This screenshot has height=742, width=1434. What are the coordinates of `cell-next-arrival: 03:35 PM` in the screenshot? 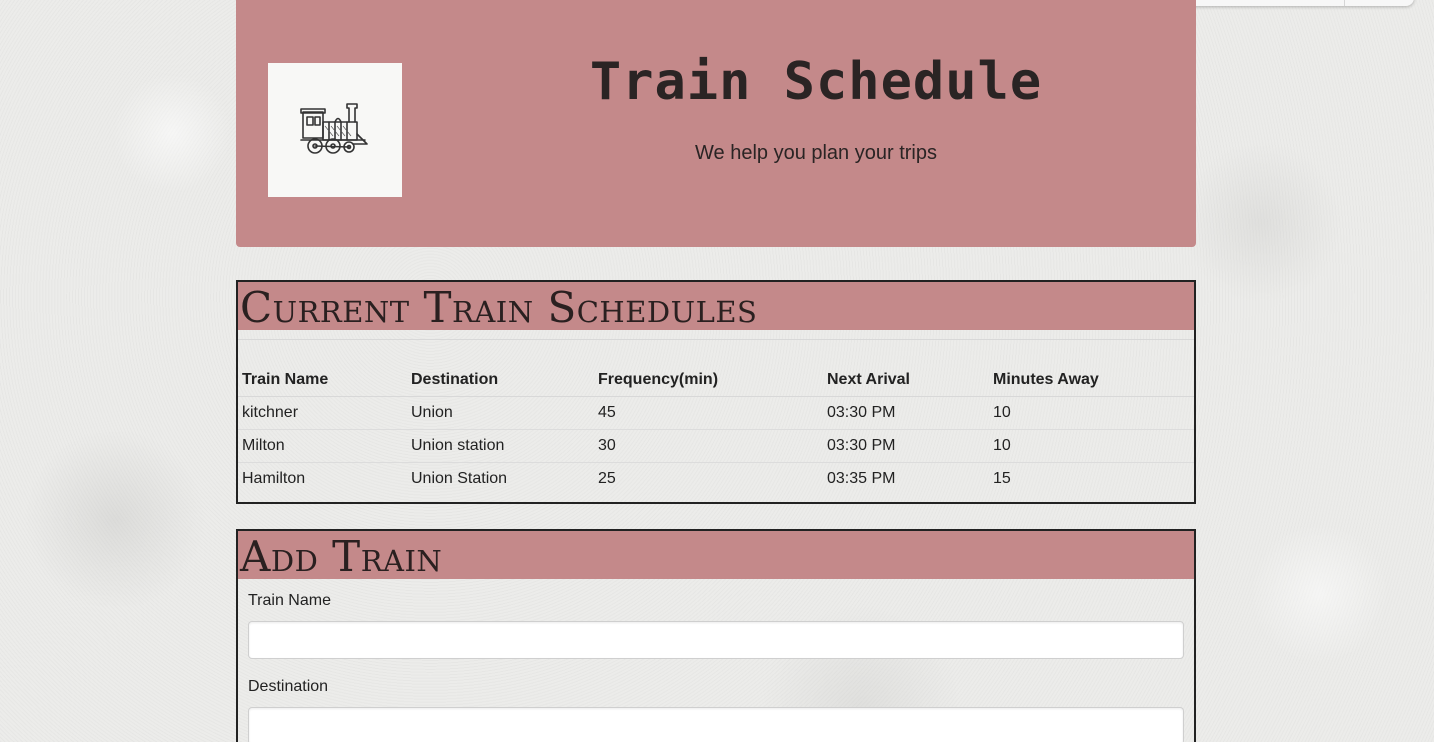 It's located at (906, 478).